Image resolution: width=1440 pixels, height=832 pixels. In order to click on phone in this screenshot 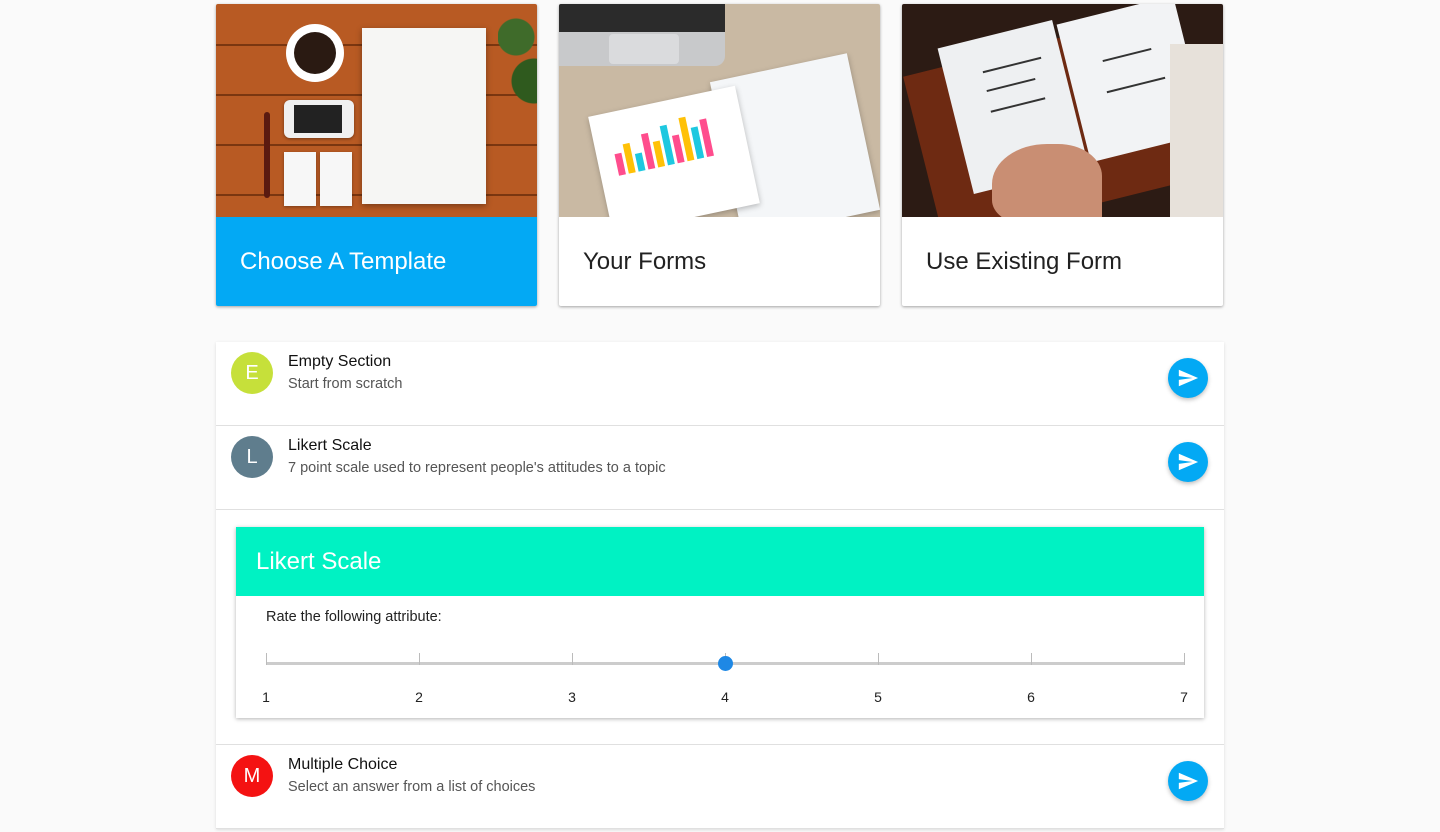, I will do `click(319, 119)`.